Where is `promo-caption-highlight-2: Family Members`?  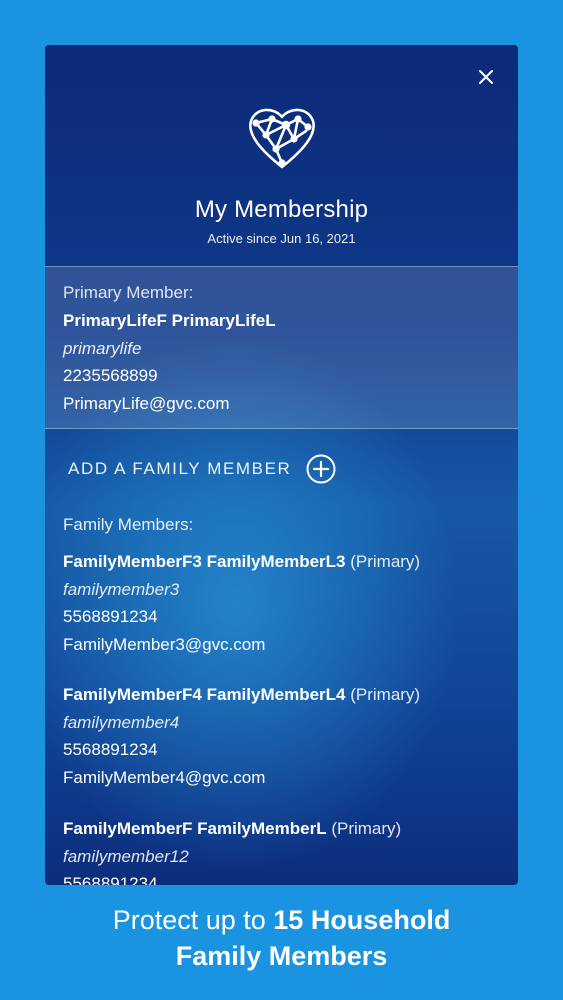 promo-caption-highlight-2: Family Members is located at coordinates (281, 956).